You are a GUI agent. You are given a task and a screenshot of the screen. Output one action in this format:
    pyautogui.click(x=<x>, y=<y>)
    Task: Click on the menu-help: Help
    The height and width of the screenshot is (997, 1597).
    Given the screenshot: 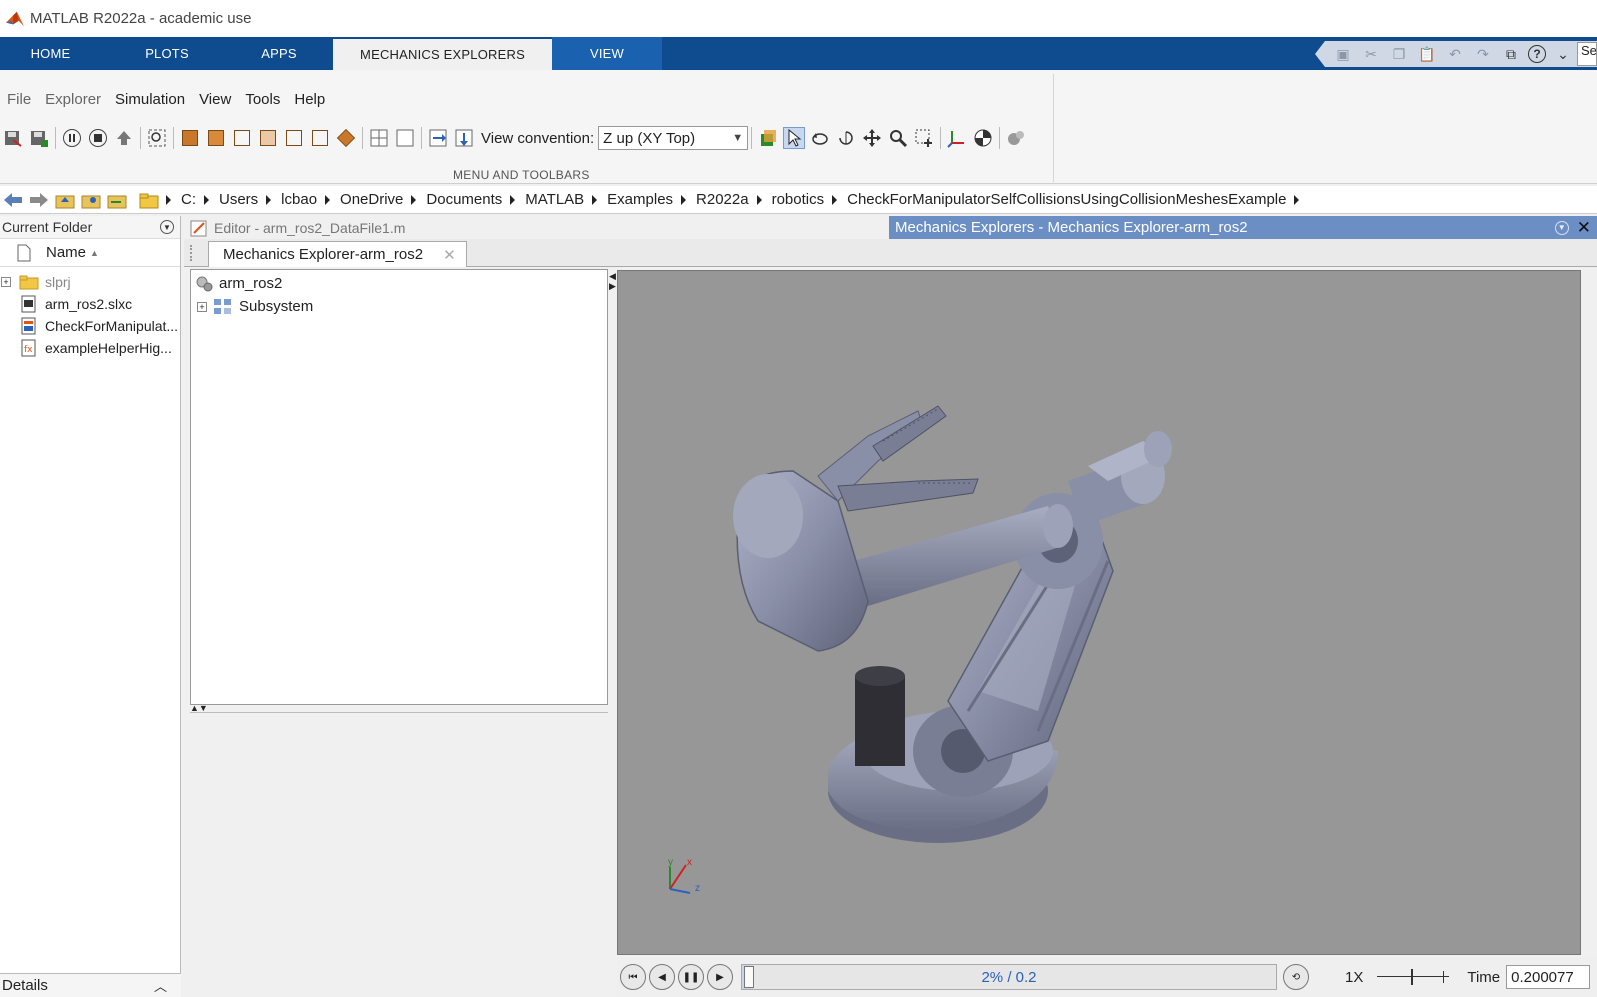 What is the action you would take?
    pyautogui.click(x=309, y=99)
    